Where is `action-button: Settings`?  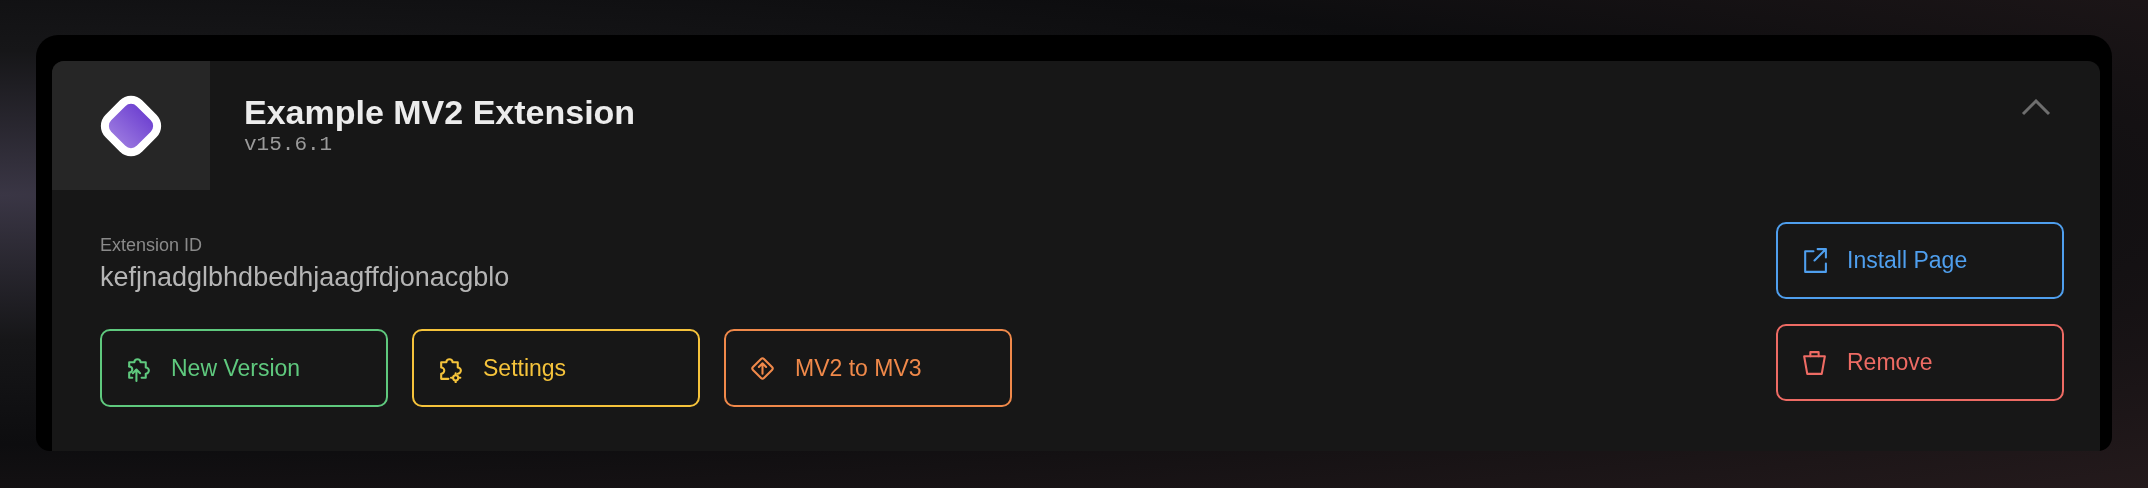 action-button: Settings is located at coordinates (556, 368).